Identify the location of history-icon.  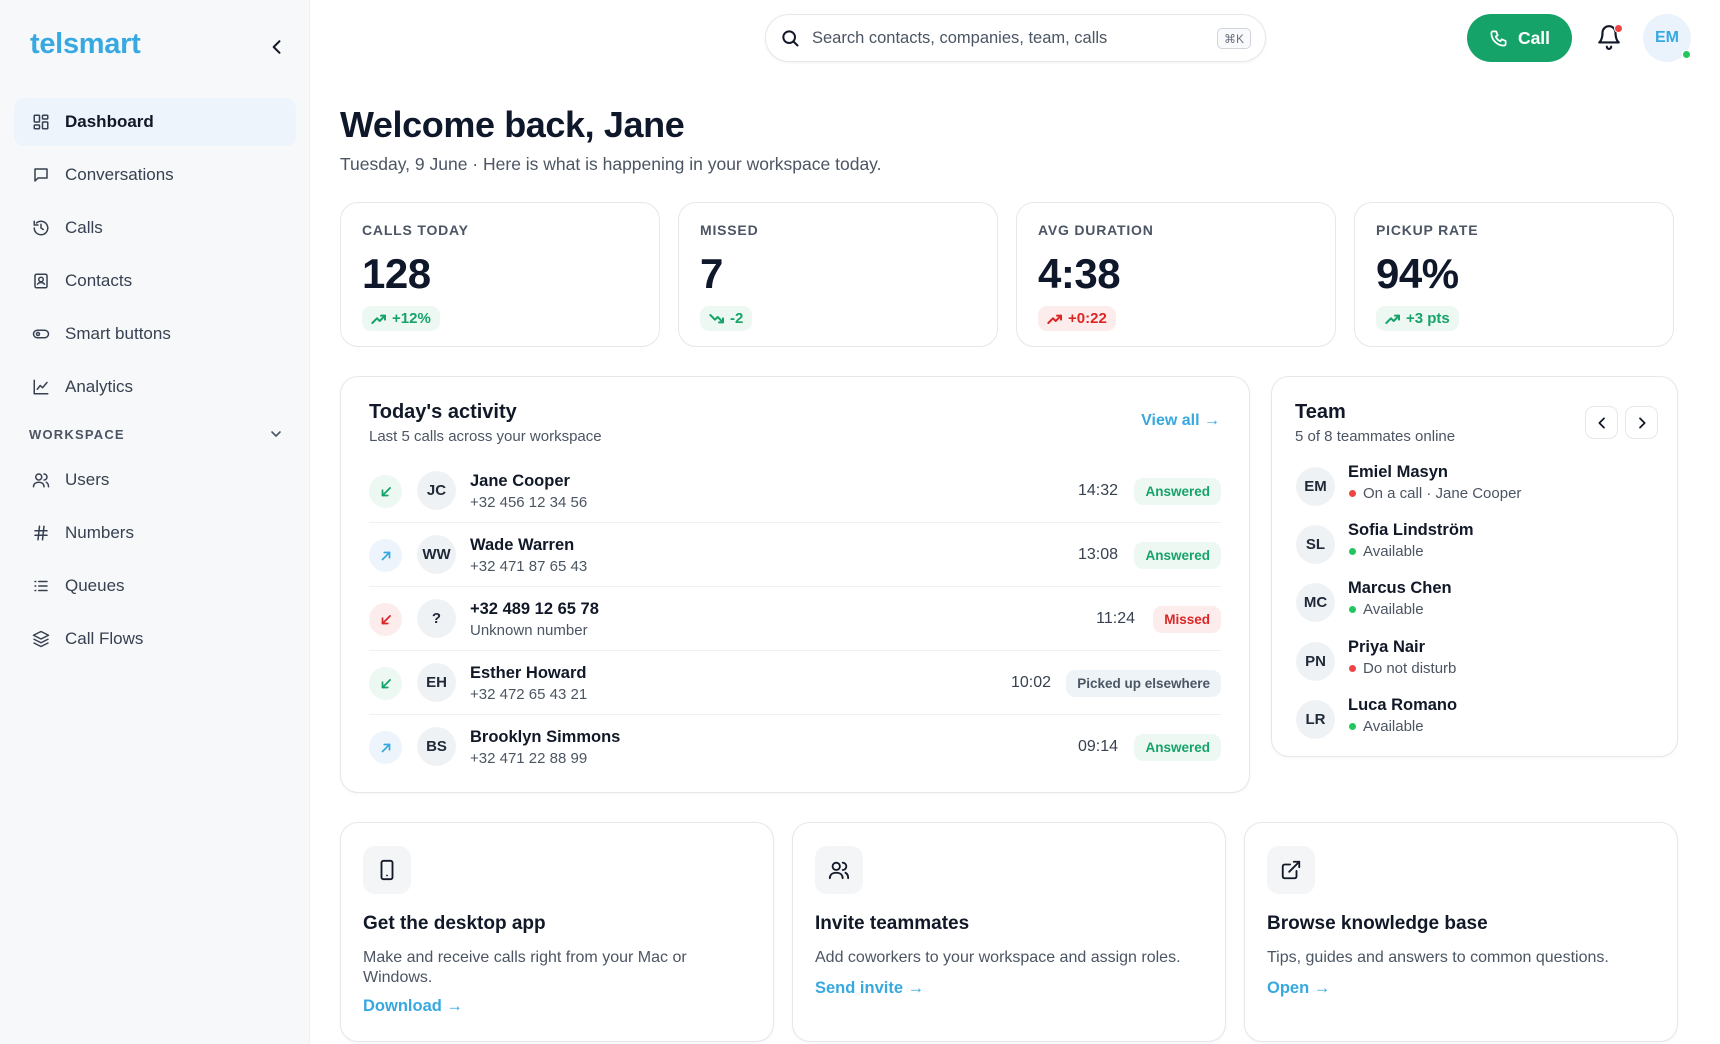
(41, 228).